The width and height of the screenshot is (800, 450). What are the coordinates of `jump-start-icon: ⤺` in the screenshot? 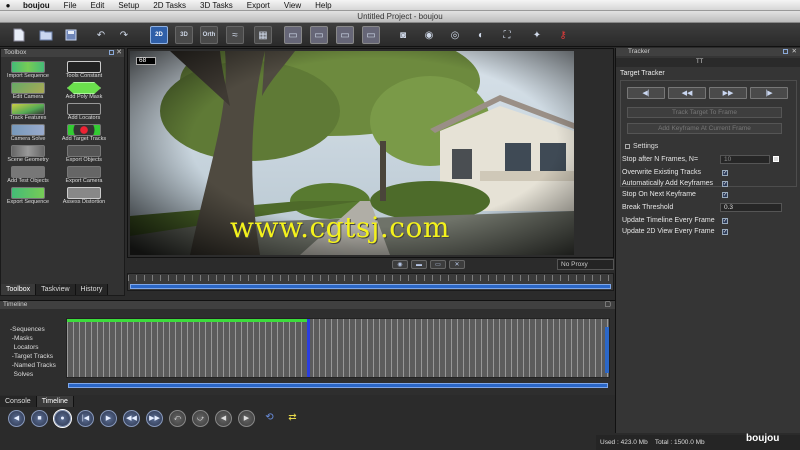 It's located at (177, 418).